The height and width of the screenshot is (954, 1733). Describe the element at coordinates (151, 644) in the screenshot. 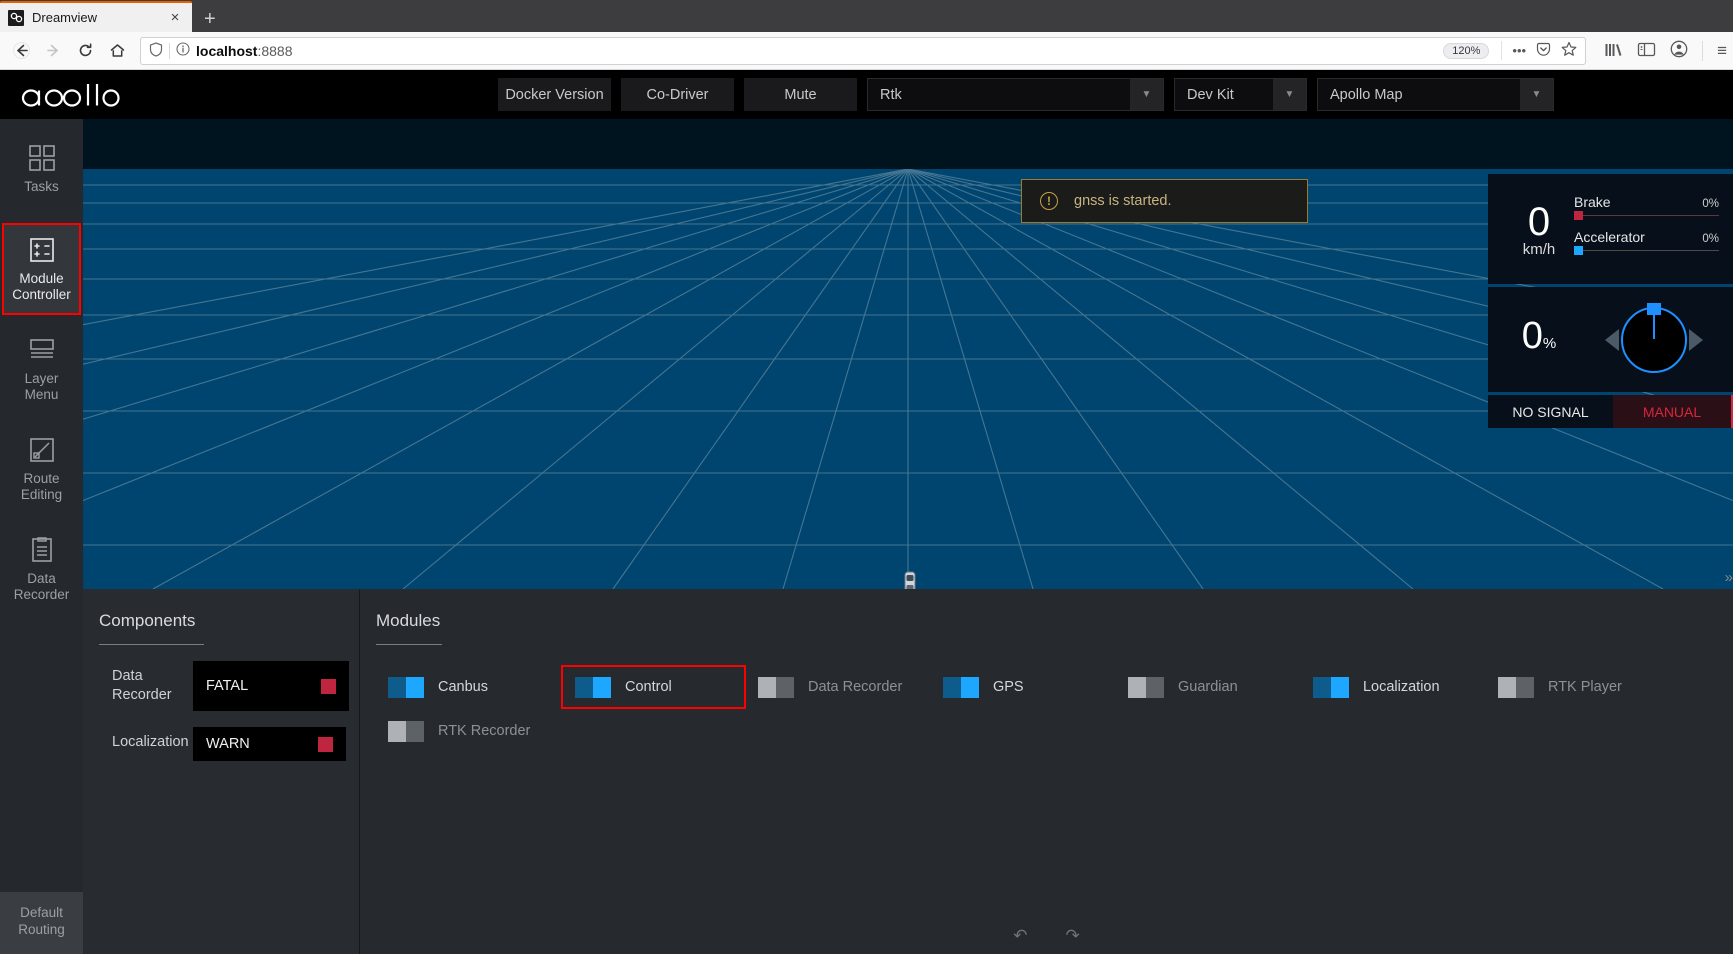

I see `components-divider` at that location.